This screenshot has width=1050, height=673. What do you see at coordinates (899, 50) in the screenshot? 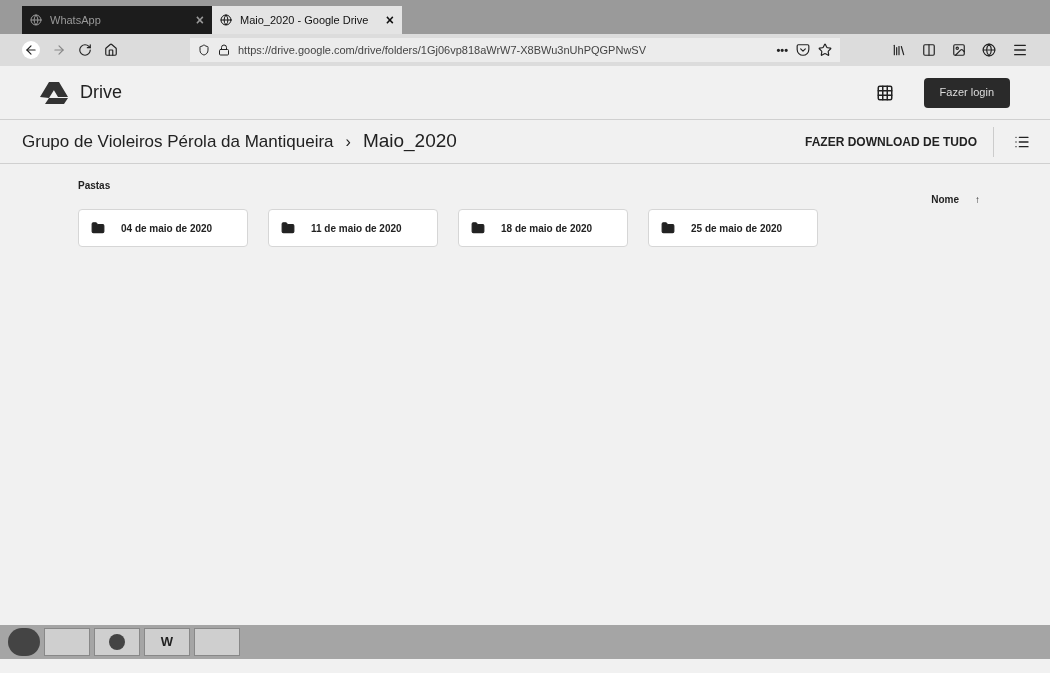
I see `library-icon` at bounding box center [899, 50].